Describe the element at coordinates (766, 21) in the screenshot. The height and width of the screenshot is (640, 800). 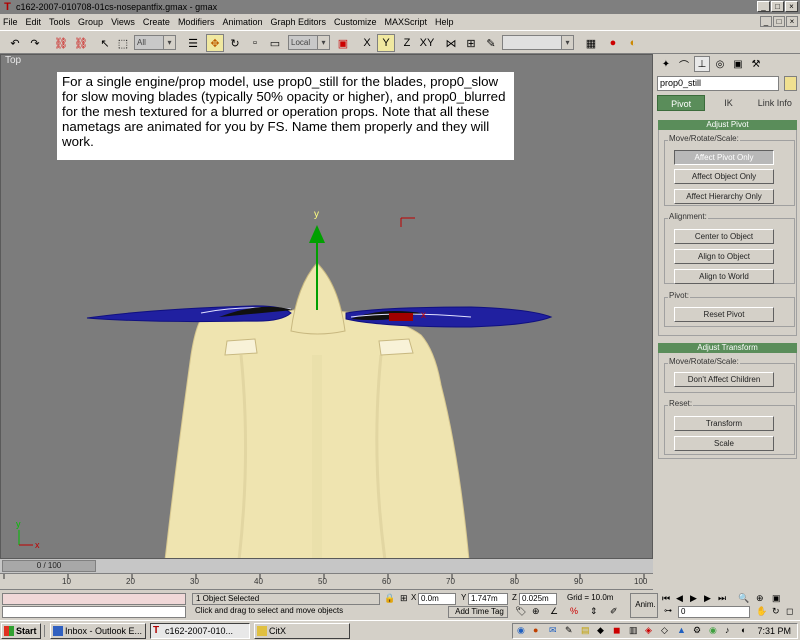
I see `doc-minimize-button: _` at that location.